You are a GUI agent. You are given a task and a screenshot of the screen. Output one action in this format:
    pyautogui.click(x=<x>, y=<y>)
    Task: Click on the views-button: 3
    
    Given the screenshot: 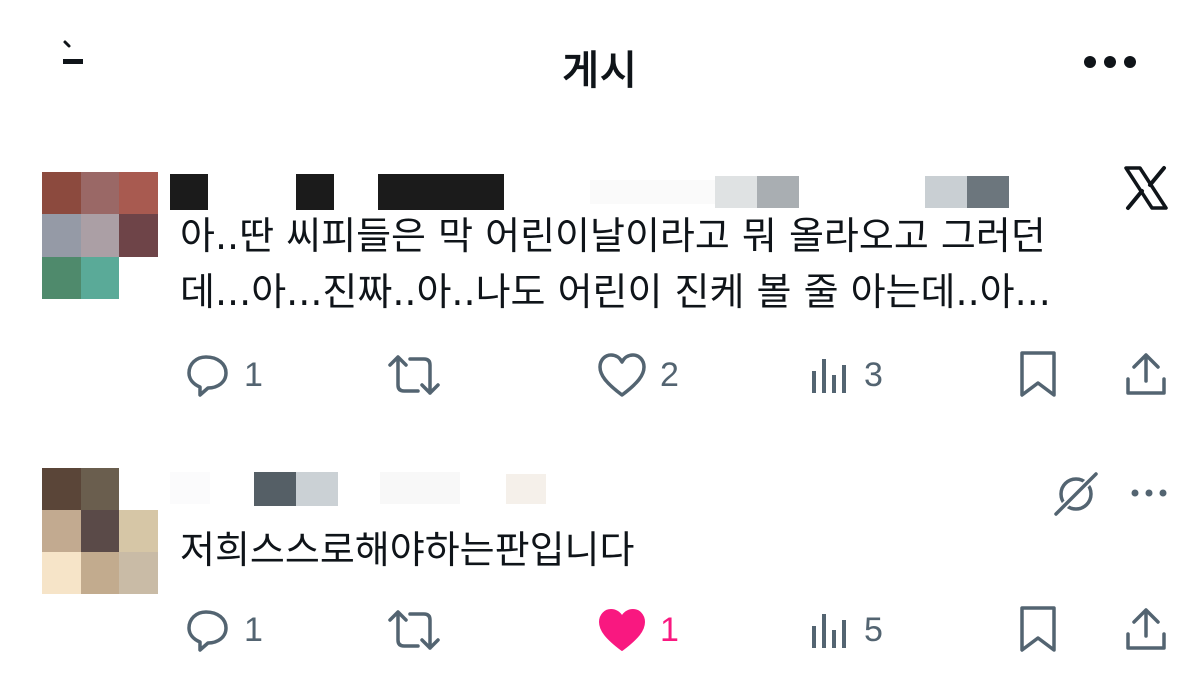 What is the action you would take?
    pyautogui.click(x=845, y=375)
    